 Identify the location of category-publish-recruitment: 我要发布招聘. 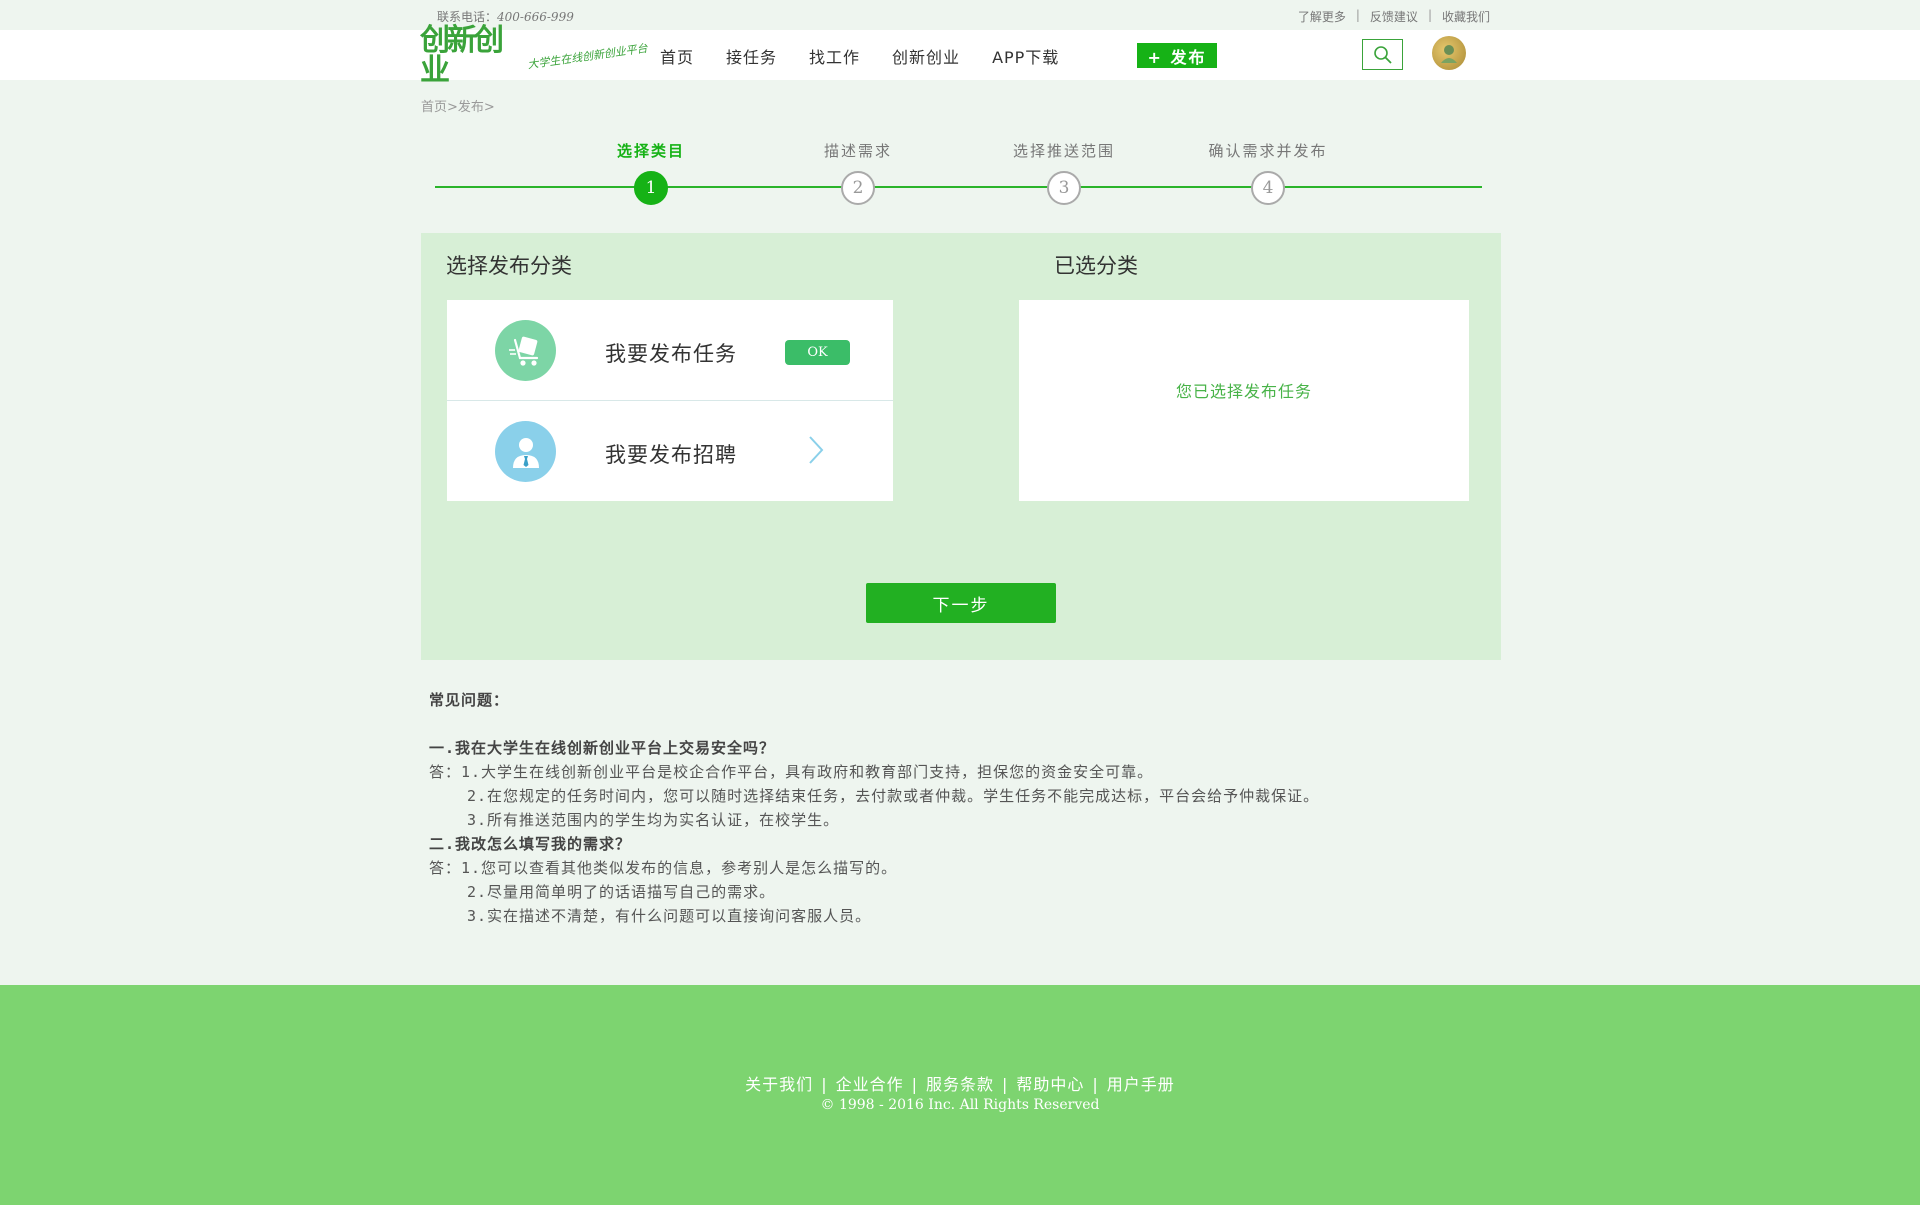
(670, 450).